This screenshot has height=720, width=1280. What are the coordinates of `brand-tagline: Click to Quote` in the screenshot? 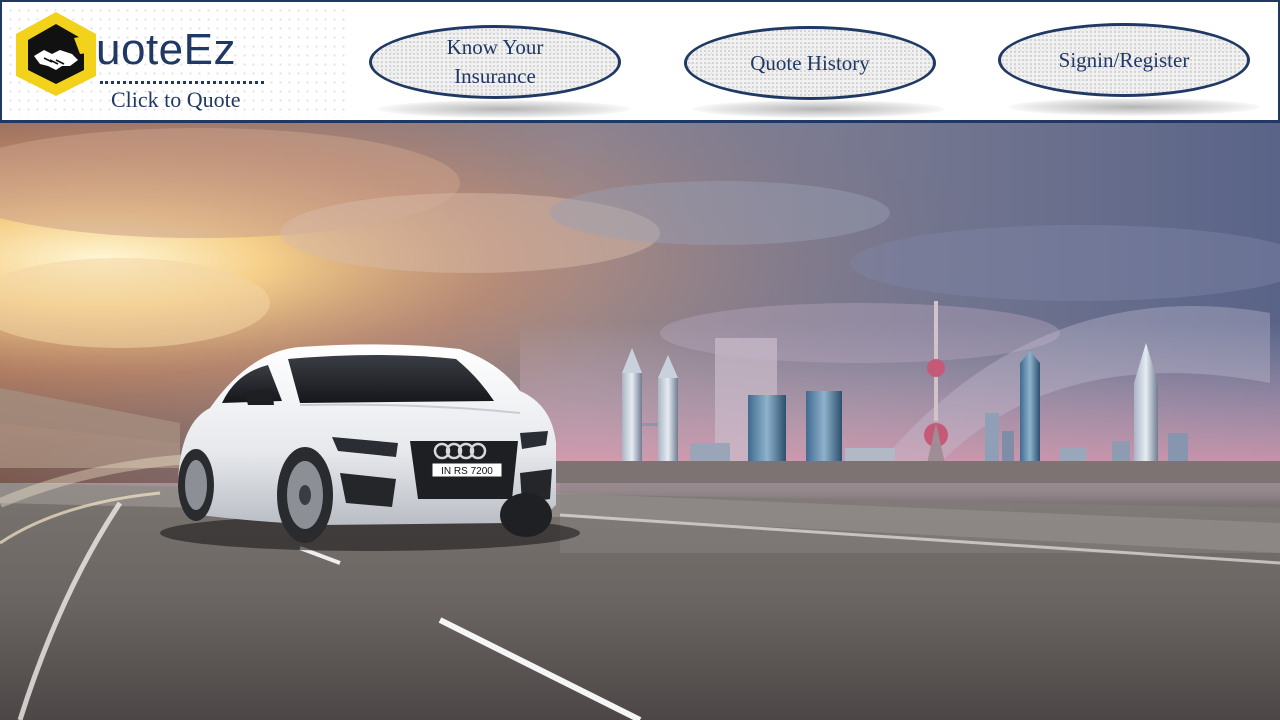 It's located at (176, 99).